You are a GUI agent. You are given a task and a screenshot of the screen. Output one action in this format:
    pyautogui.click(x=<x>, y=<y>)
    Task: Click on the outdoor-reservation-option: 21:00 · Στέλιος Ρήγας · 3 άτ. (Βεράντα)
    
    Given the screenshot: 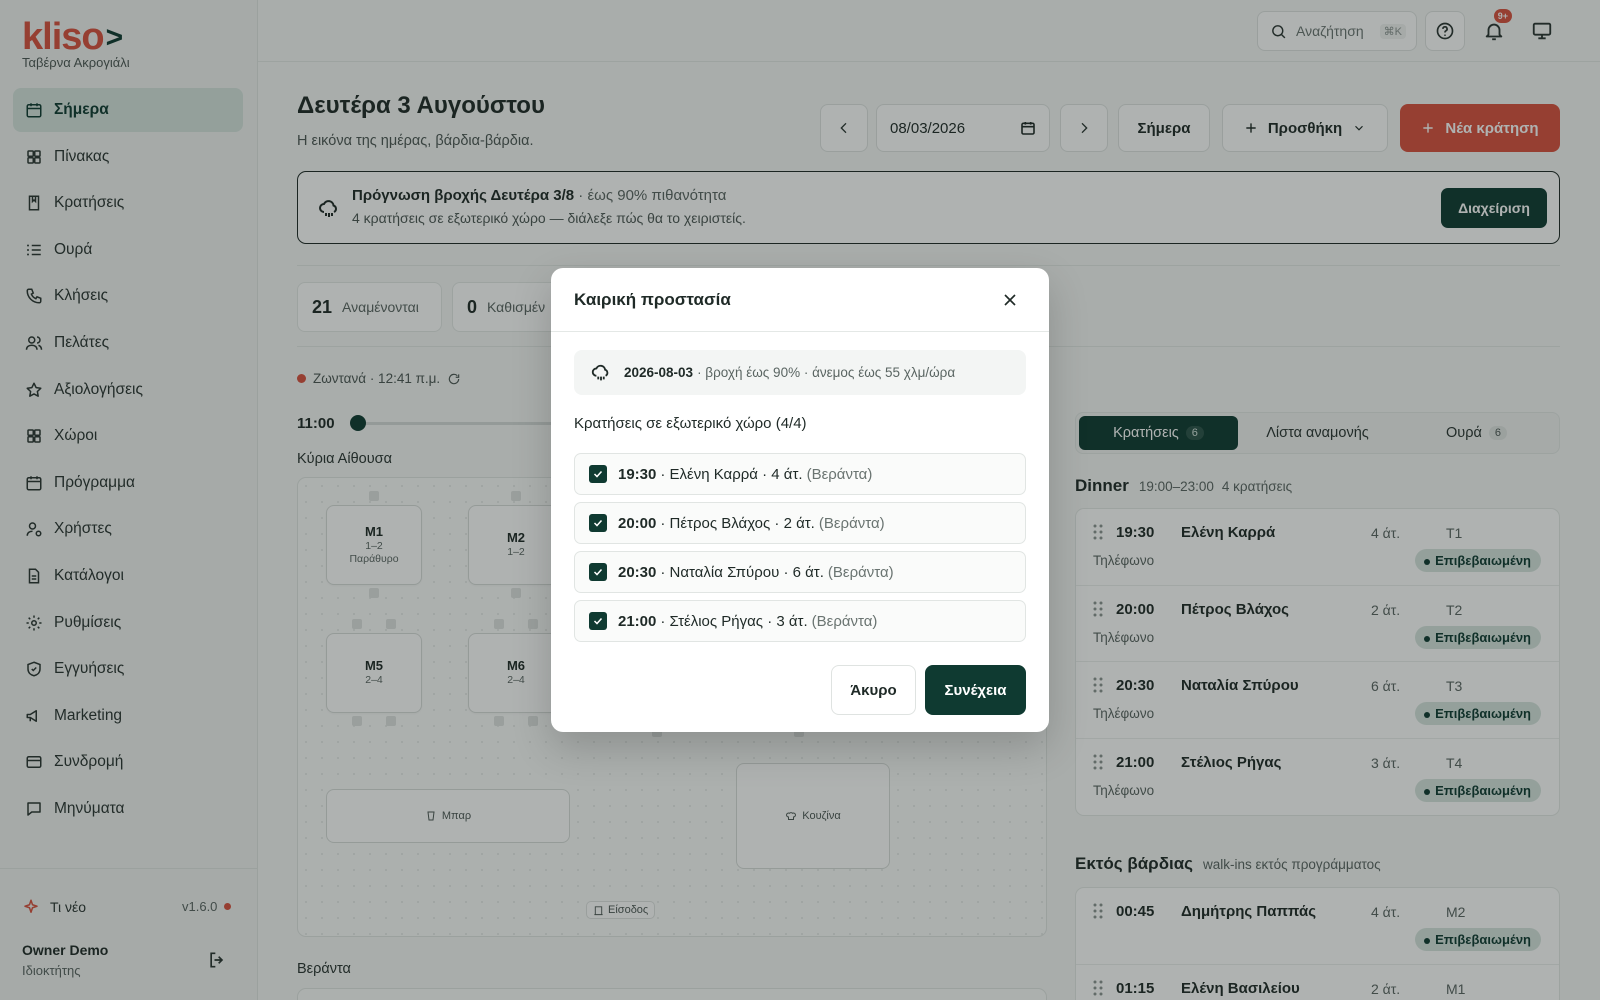 What is the action you would take?
    pyautogui.click(x=800, y=621)
    